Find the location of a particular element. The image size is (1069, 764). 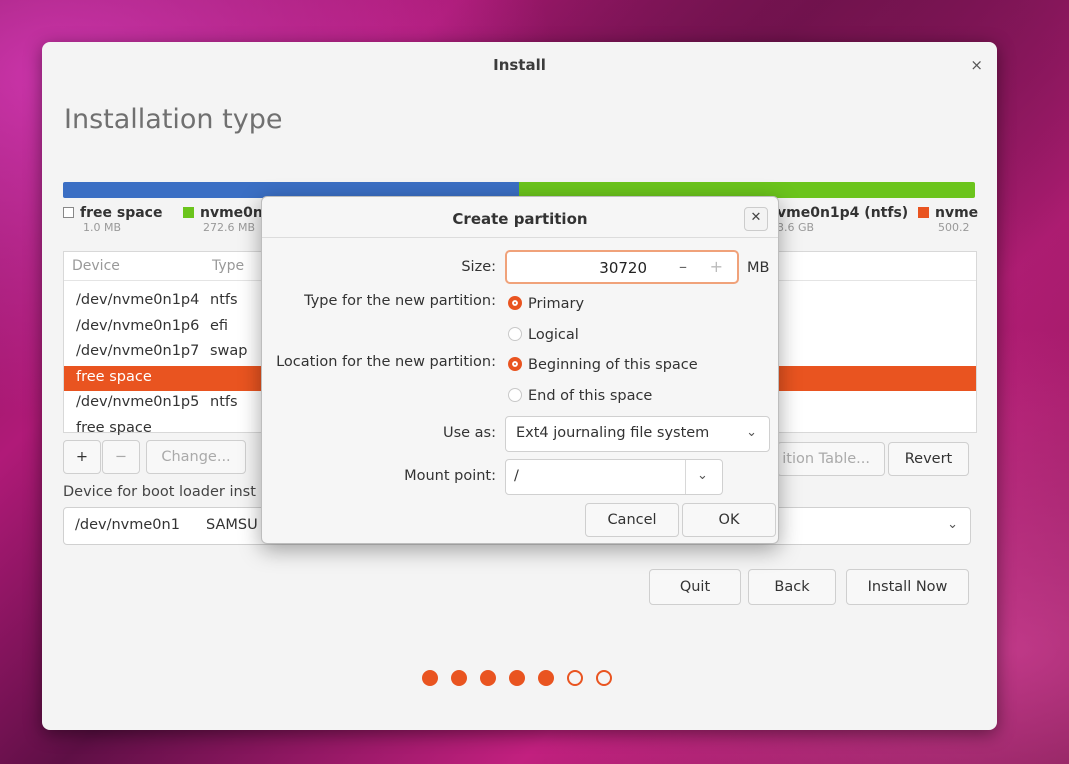

size-spinbox: 30720 – + is located at coordinates (622, 267).